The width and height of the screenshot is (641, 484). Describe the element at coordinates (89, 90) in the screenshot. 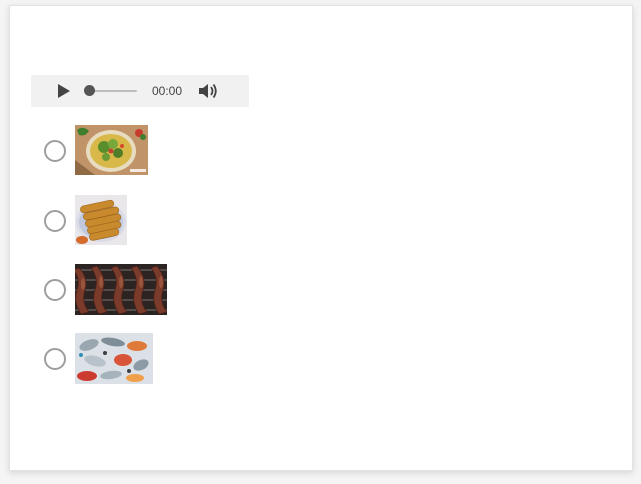

I see `seek-knob` at that location.